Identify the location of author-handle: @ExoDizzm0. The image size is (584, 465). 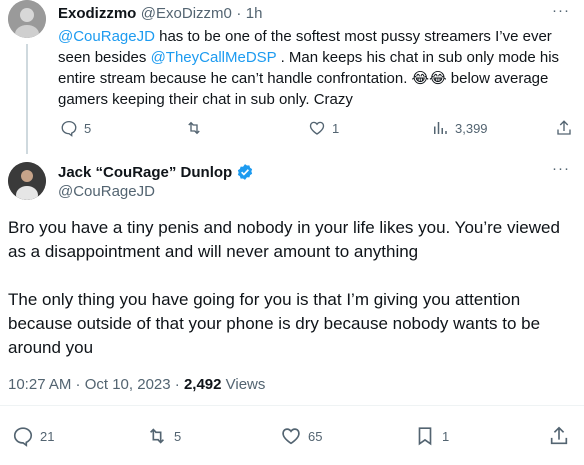
(186, 13).